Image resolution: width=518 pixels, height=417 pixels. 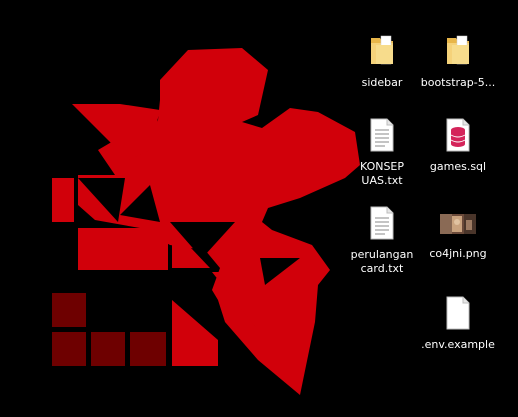 I want to click on desktop-icon-sidebar: sidebar, so click(x=382, y=59).